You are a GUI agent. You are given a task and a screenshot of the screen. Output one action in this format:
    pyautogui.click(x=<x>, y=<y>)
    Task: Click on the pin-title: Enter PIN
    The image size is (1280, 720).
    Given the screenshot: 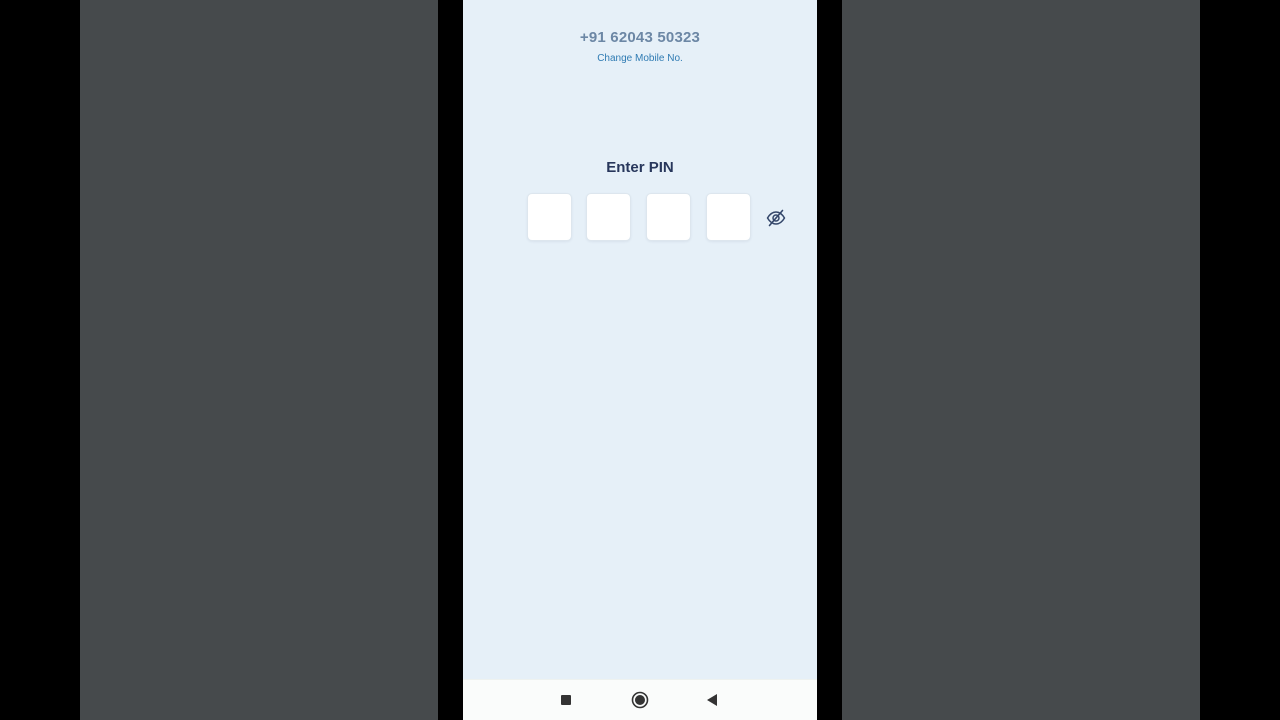 What is the action you would take?
    pyautogui.click(x=640, y=167)
    